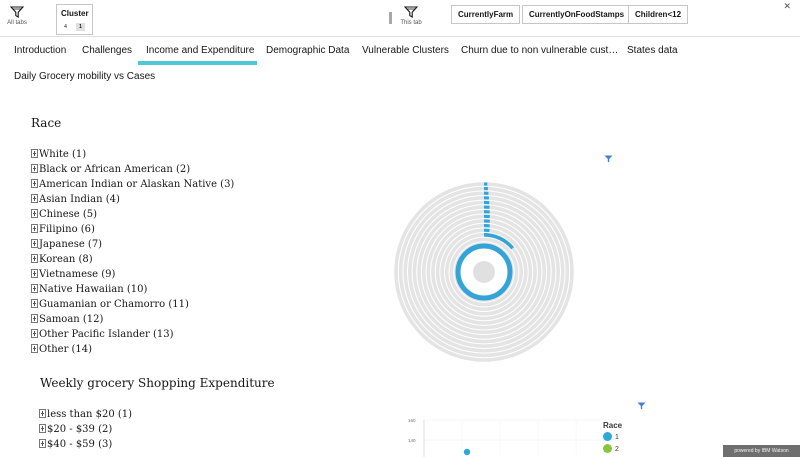 Image resolution: width=800 pixels, height=457 pixels. I want to click on legend-item: $20 - $39 (2), so click(75, 430).